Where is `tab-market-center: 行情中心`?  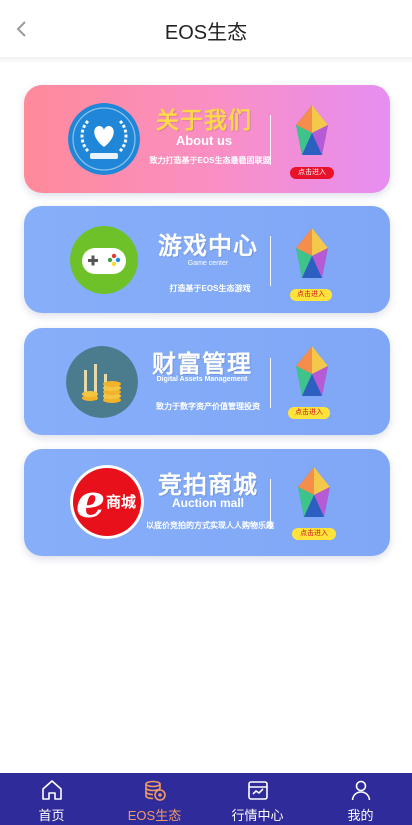 tab-market-center: 行情中心 is located at coordinates (257, 799).